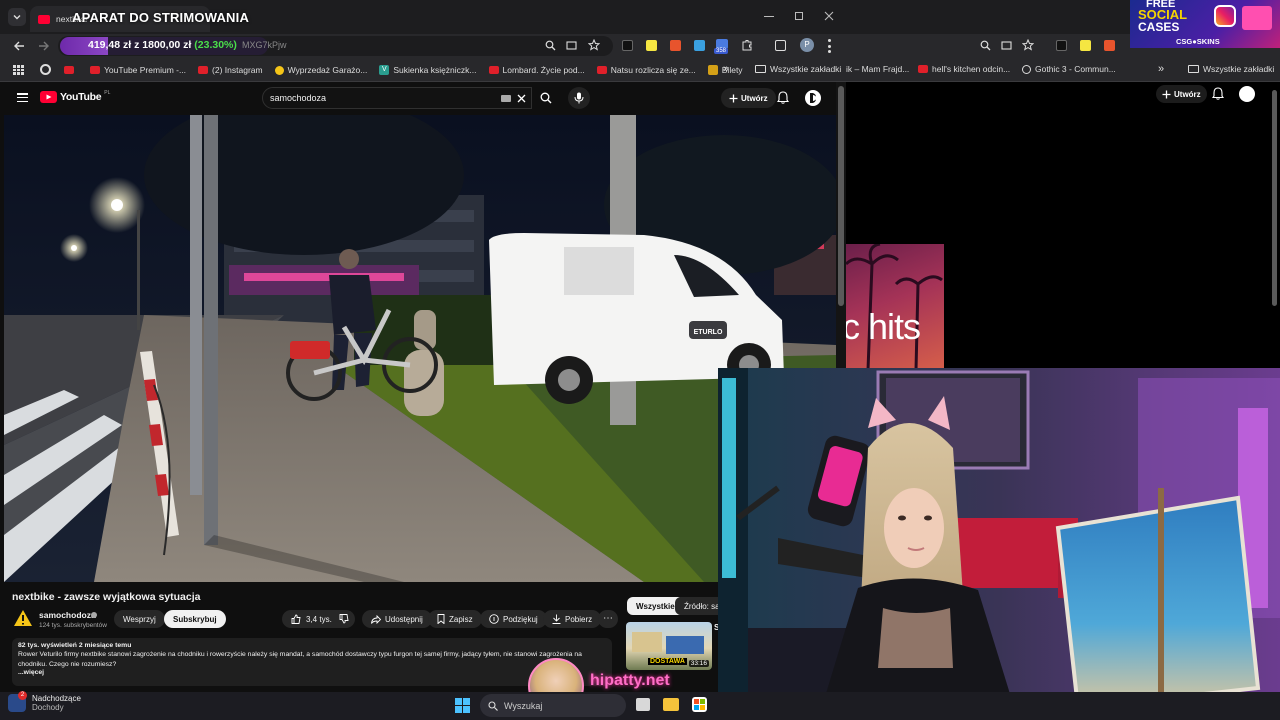 This screenshot has width=1280, height=720. I want to click on news-subtitle: Dochody, so click(48, 707).